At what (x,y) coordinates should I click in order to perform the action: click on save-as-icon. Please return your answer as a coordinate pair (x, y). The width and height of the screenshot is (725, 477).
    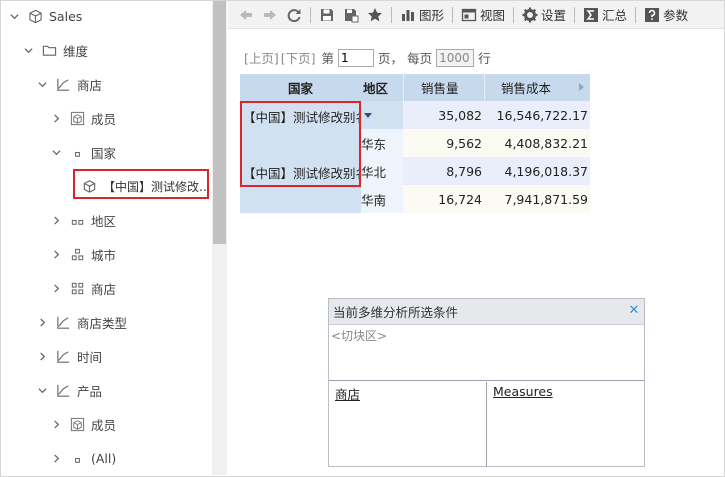
    Looking at the image, I should click on (352, 15).